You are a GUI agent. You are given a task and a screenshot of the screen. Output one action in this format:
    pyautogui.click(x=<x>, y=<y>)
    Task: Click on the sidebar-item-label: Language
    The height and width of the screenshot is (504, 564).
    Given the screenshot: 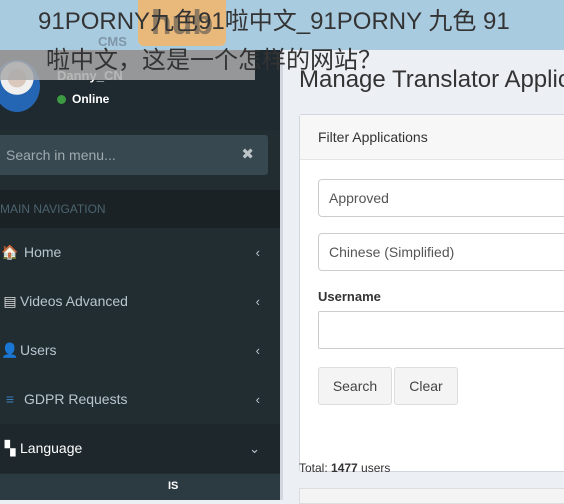 What is the action you would take?
    pyautogui.click(x=51, y=448)
    